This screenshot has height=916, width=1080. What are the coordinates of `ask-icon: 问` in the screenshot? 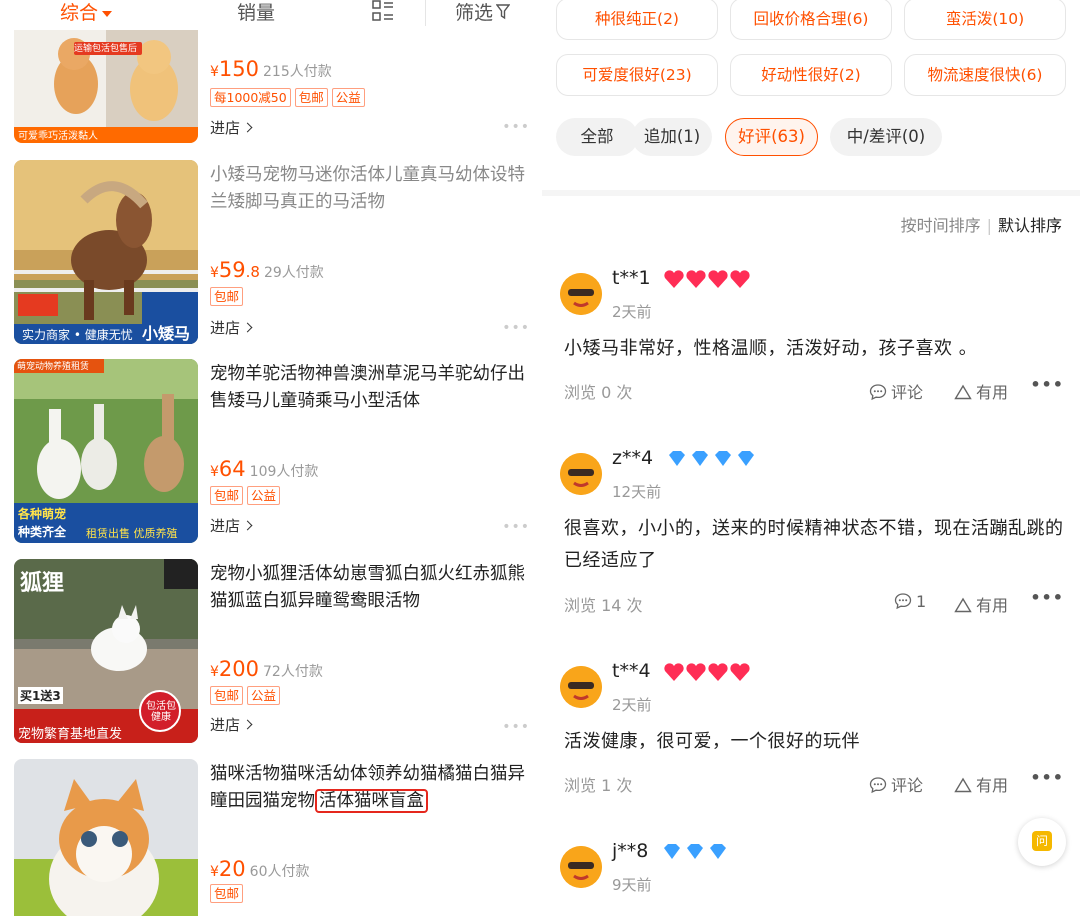 It's located at (1042, 841).